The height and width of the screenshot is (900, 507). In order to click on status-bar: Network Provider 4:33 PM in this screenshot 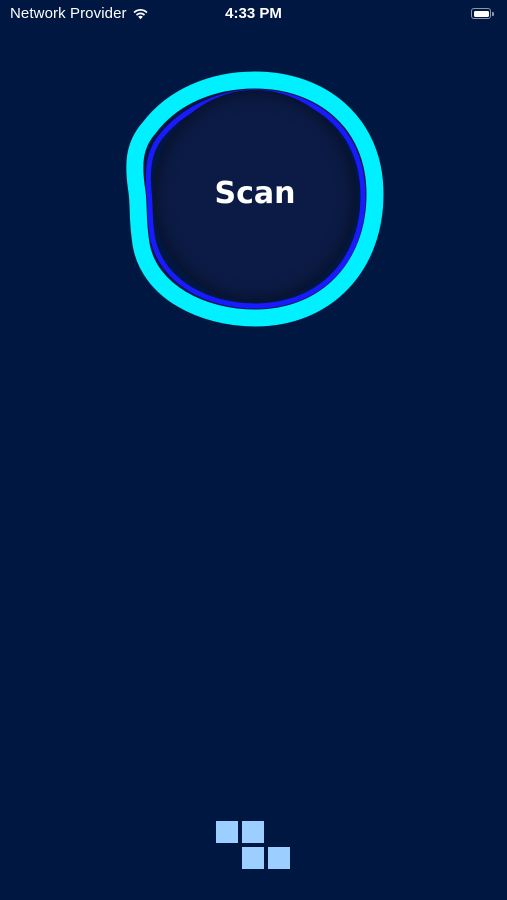, I will do `click(253, 14)`.